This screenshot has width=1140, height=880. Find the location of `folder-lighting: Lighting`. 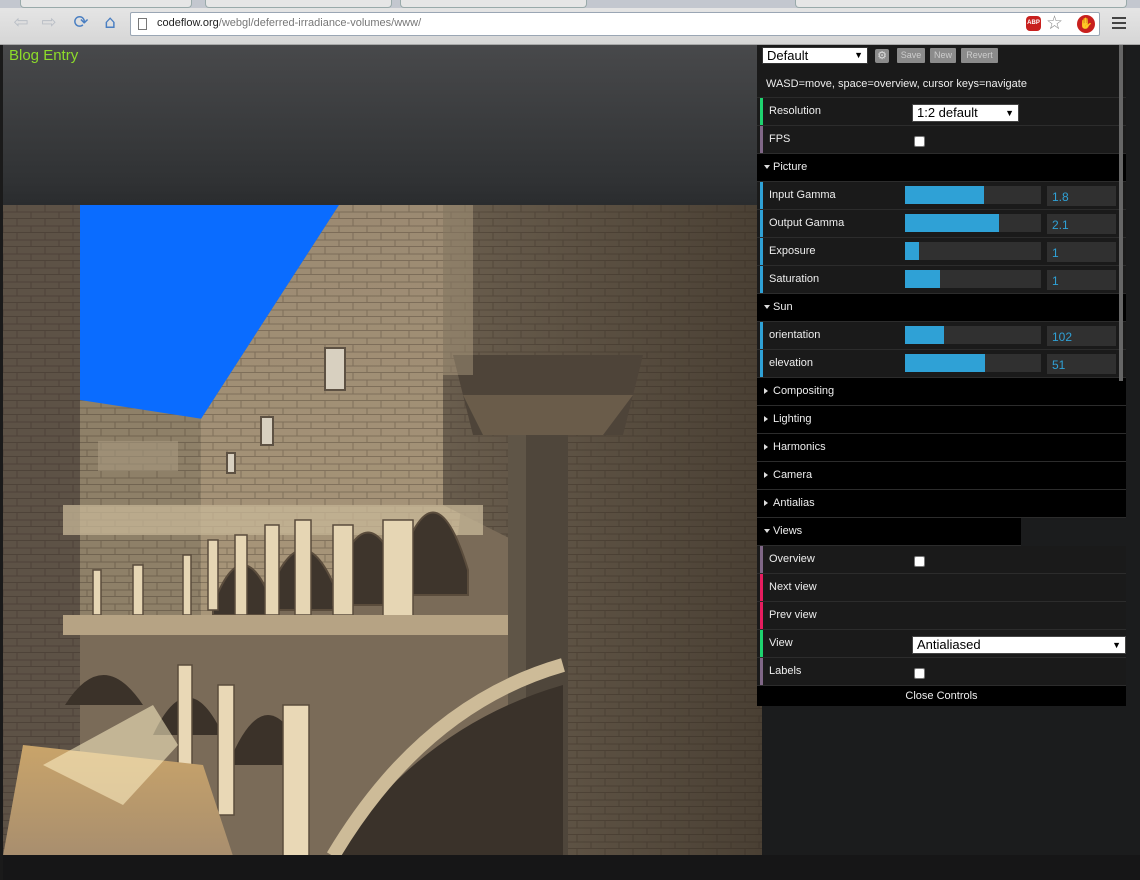

folder-lighting: Lighting is located at coordinates (941, 420).